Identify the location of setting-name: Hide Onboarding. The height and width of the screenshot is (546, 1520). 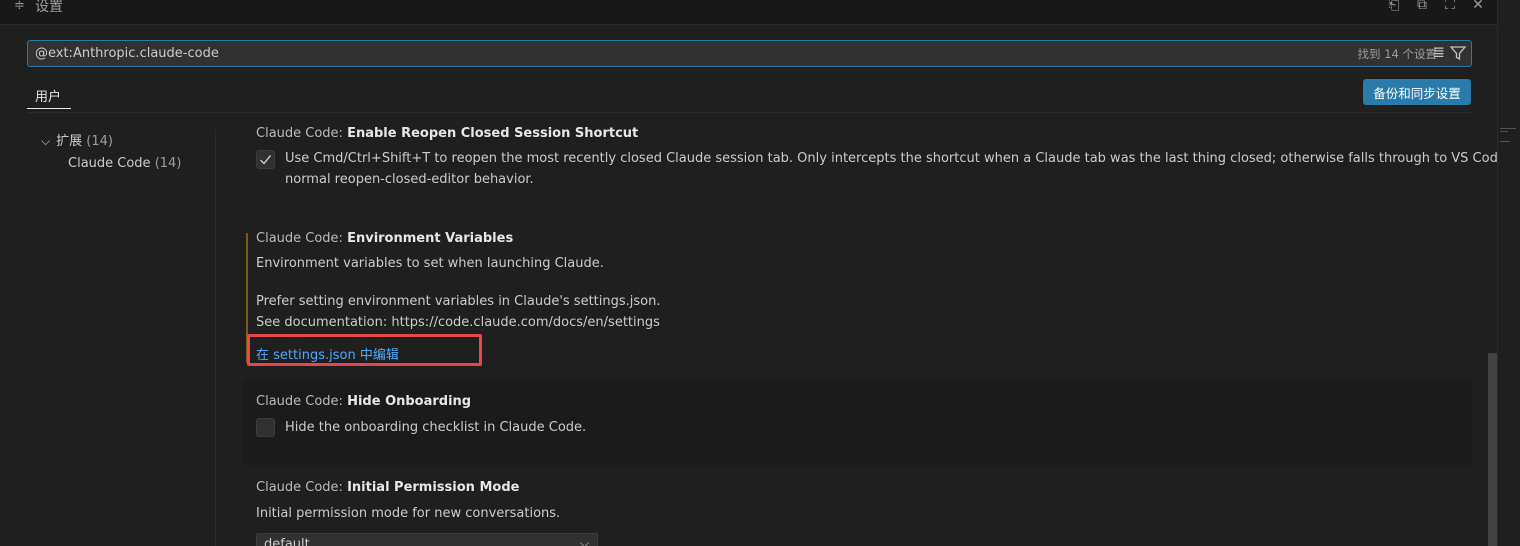
(409, 401).